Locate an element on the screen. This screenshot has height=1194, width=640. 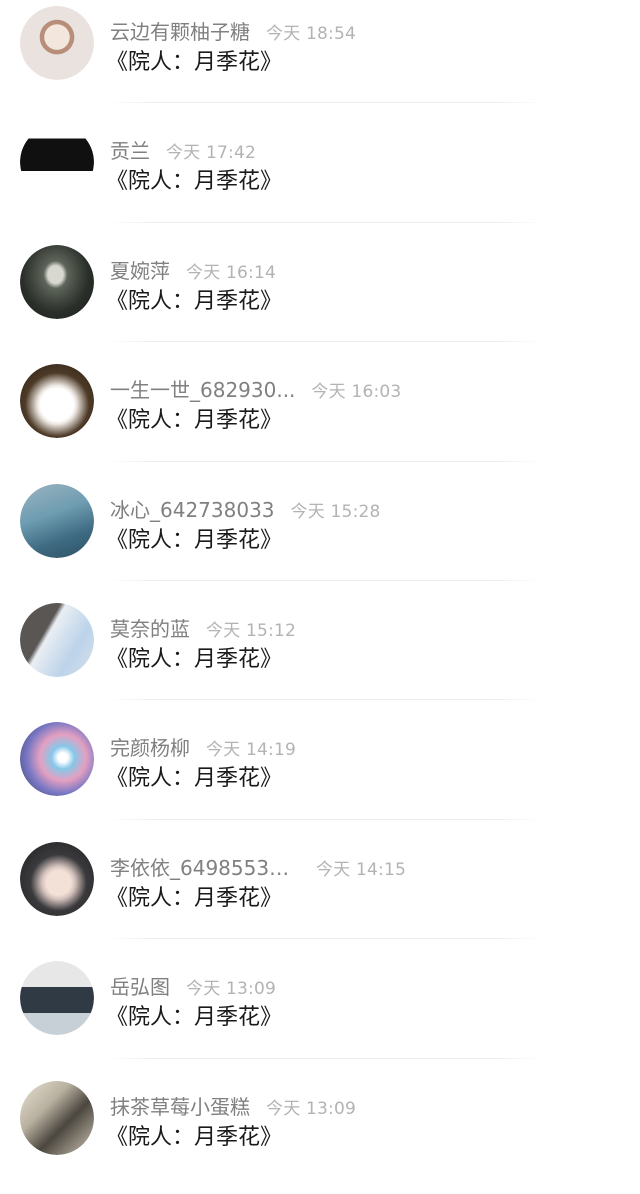
comment-meta: 莫奈的蓝 今天 15:12 is located at coordinates (335, 627).